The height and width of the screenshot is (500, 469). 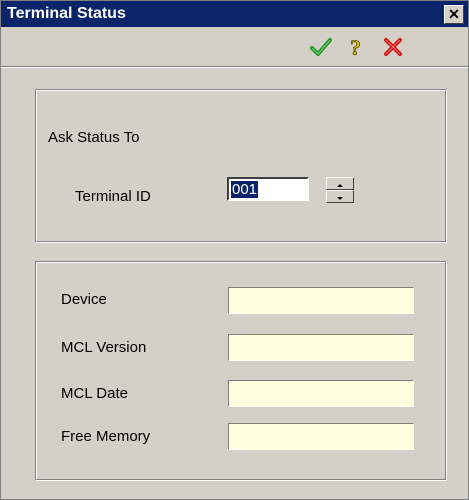 I want to click on toolbar-divider, so click(x=234, y=67).